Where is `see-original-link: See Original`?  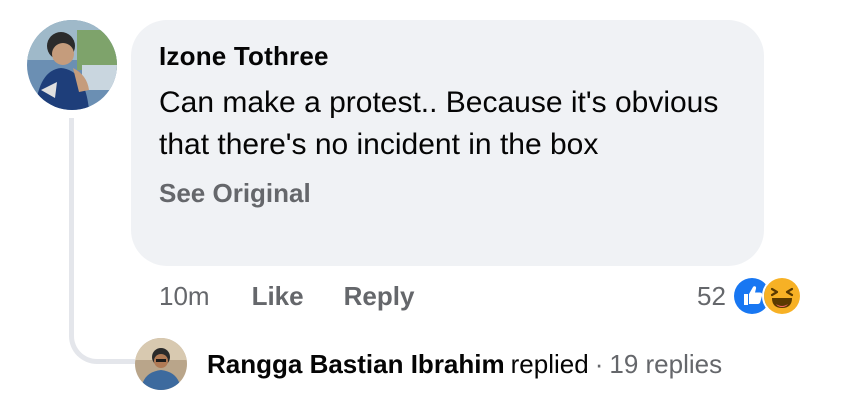 see-original-link: See Original is located at coordinates (447, 193).